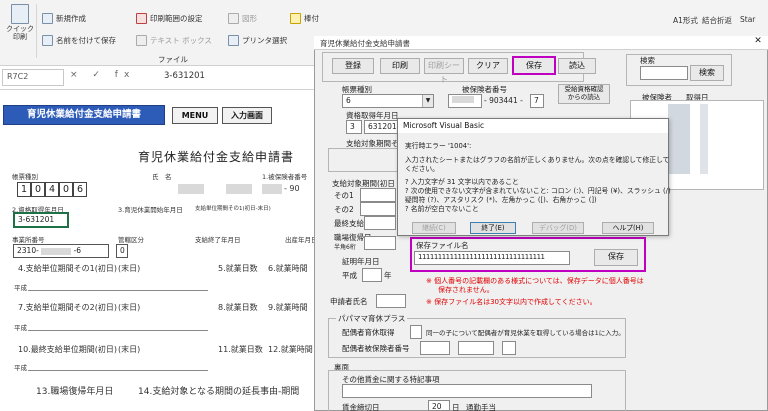 The width and height of the screenshot is (768, 411). I want to click on continue-button: 継続(C), so click(434, 228).